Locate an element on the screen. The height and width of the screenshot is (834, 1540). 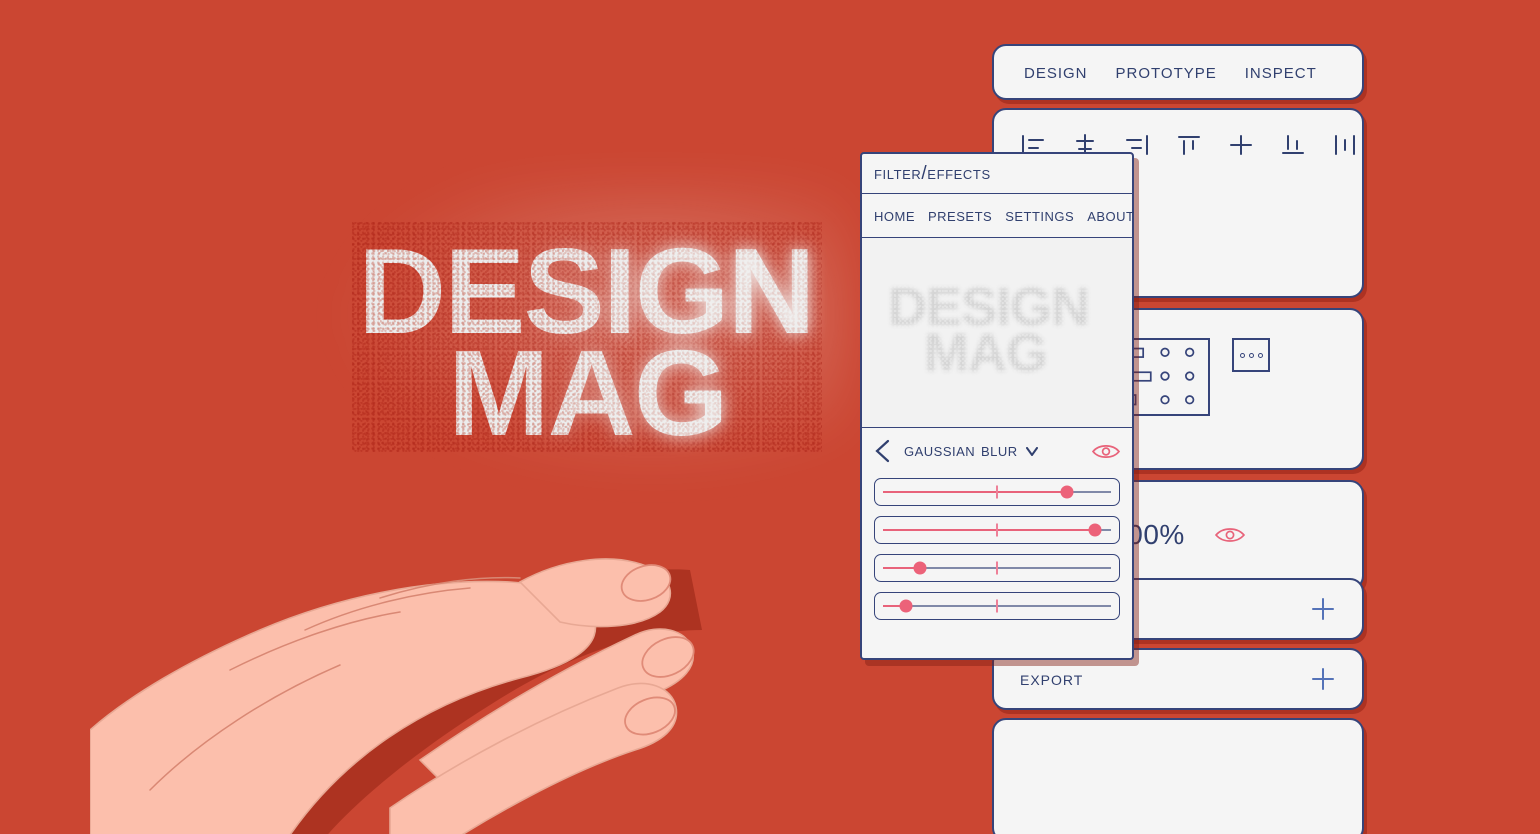
align-middle-vertical-icon is located at coordinates (1241, 145).